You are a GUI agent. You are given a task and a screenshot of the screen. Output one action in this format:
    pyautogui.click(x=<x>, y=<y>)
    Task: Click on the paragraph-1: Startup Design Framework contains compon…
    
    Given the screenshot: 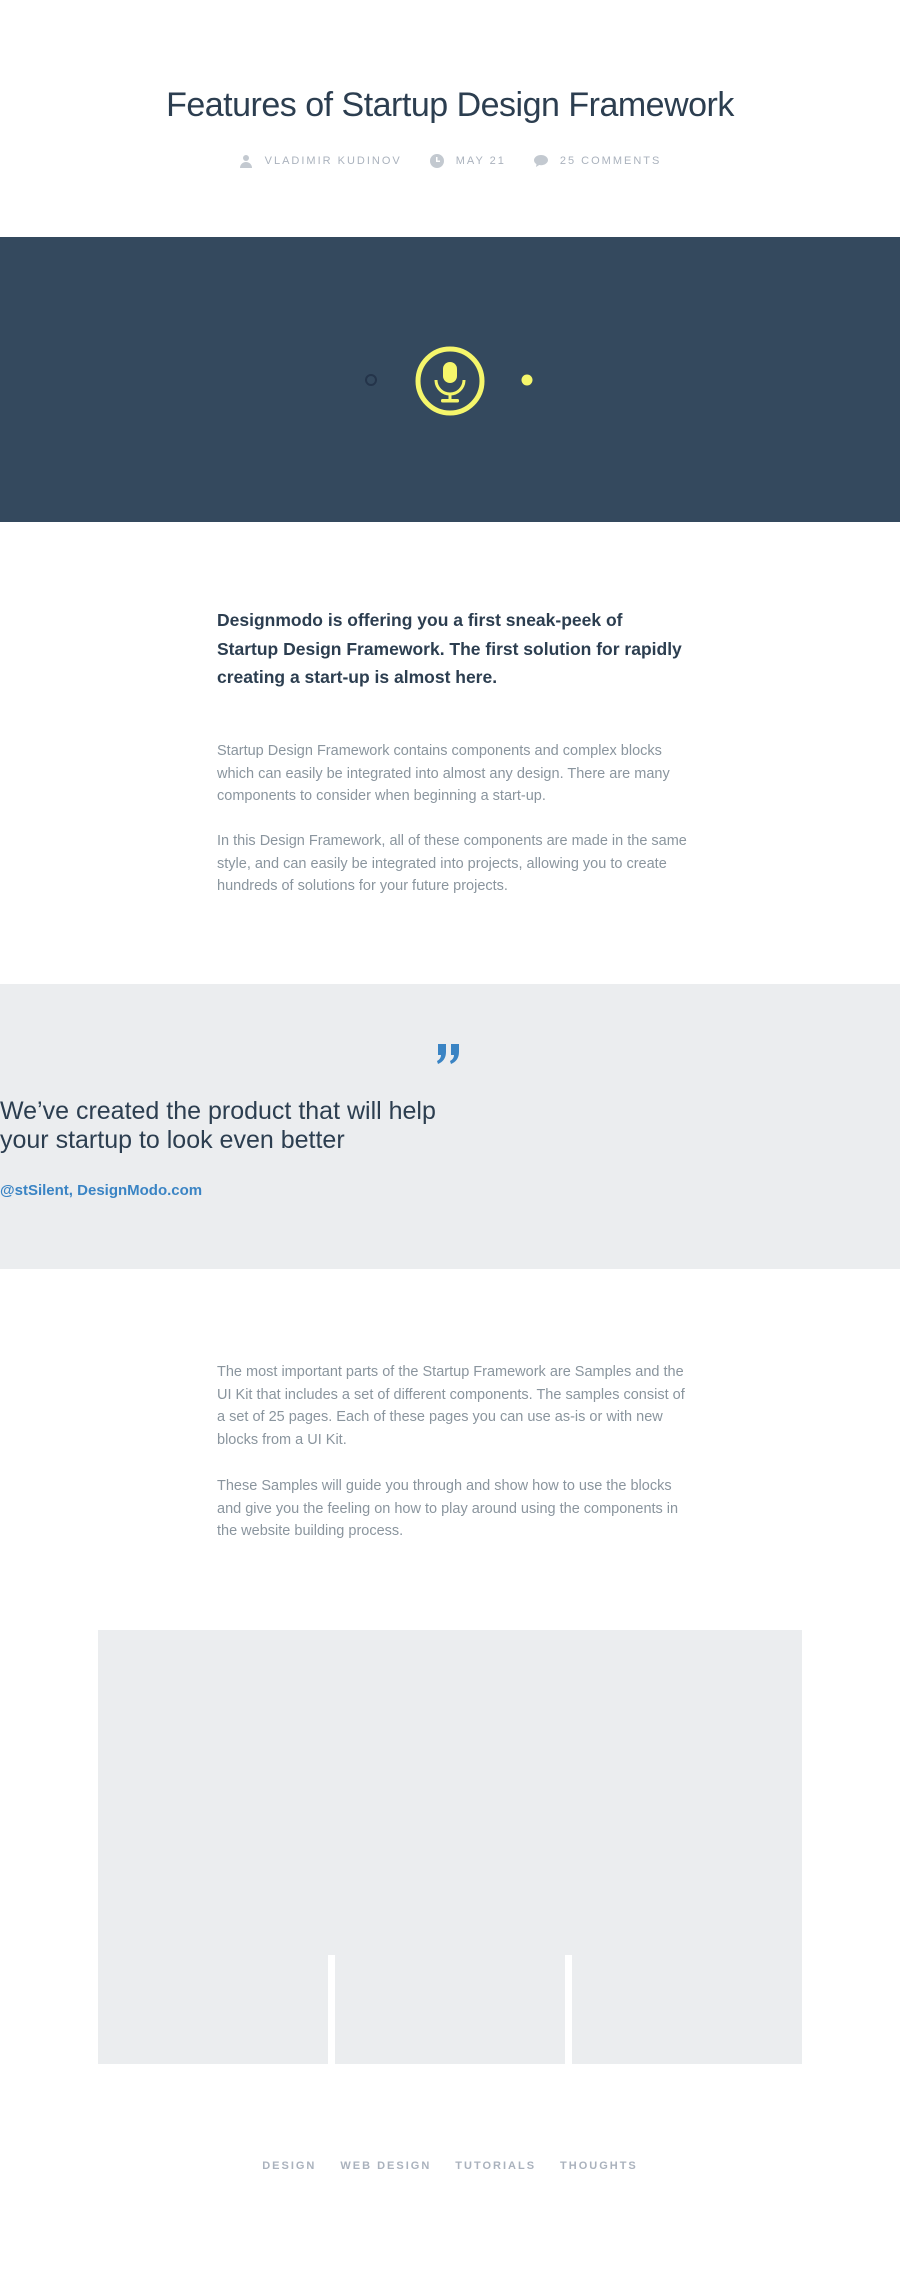 What is the action you would take?
    pyautogui.click(x=443, y=773)
    